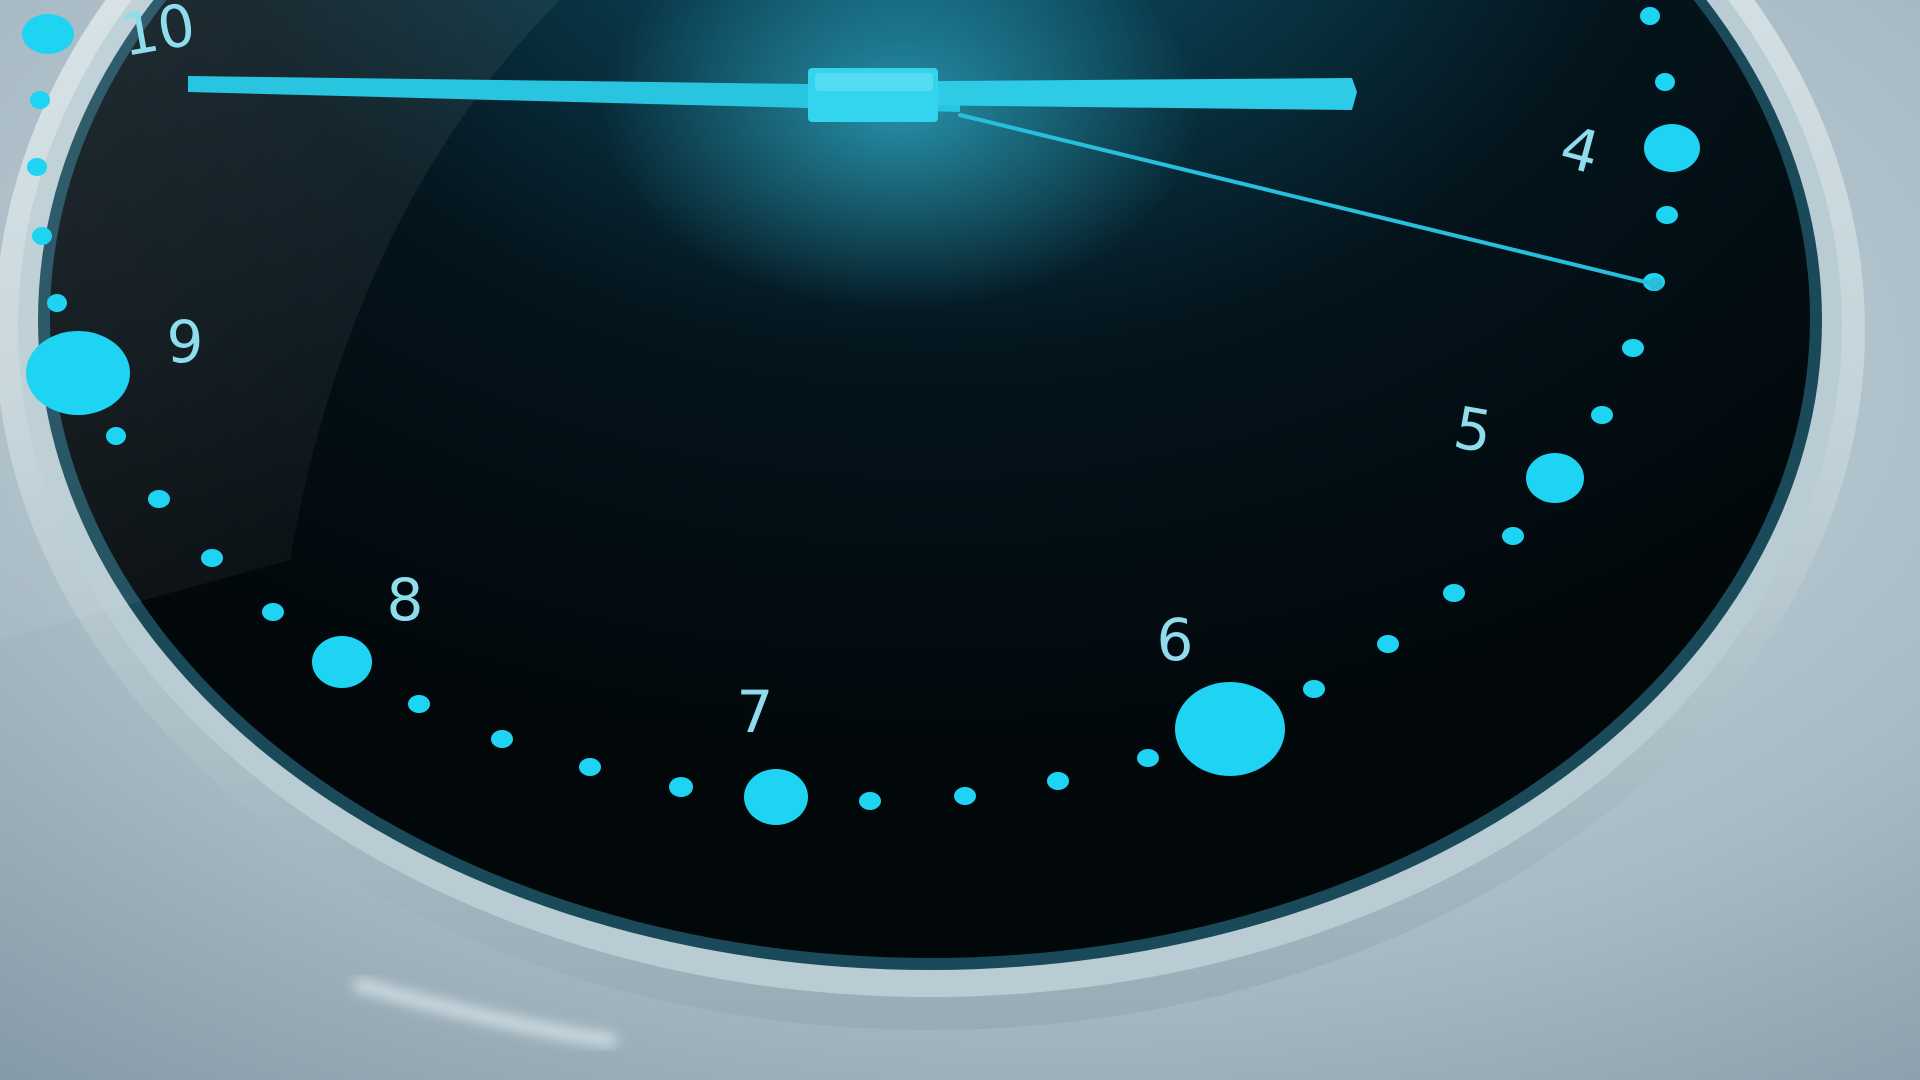  What do you see at coordinates (755, 712) in the screenshot?
I see `numeral-7: 7` at bounding box center [755, 712].